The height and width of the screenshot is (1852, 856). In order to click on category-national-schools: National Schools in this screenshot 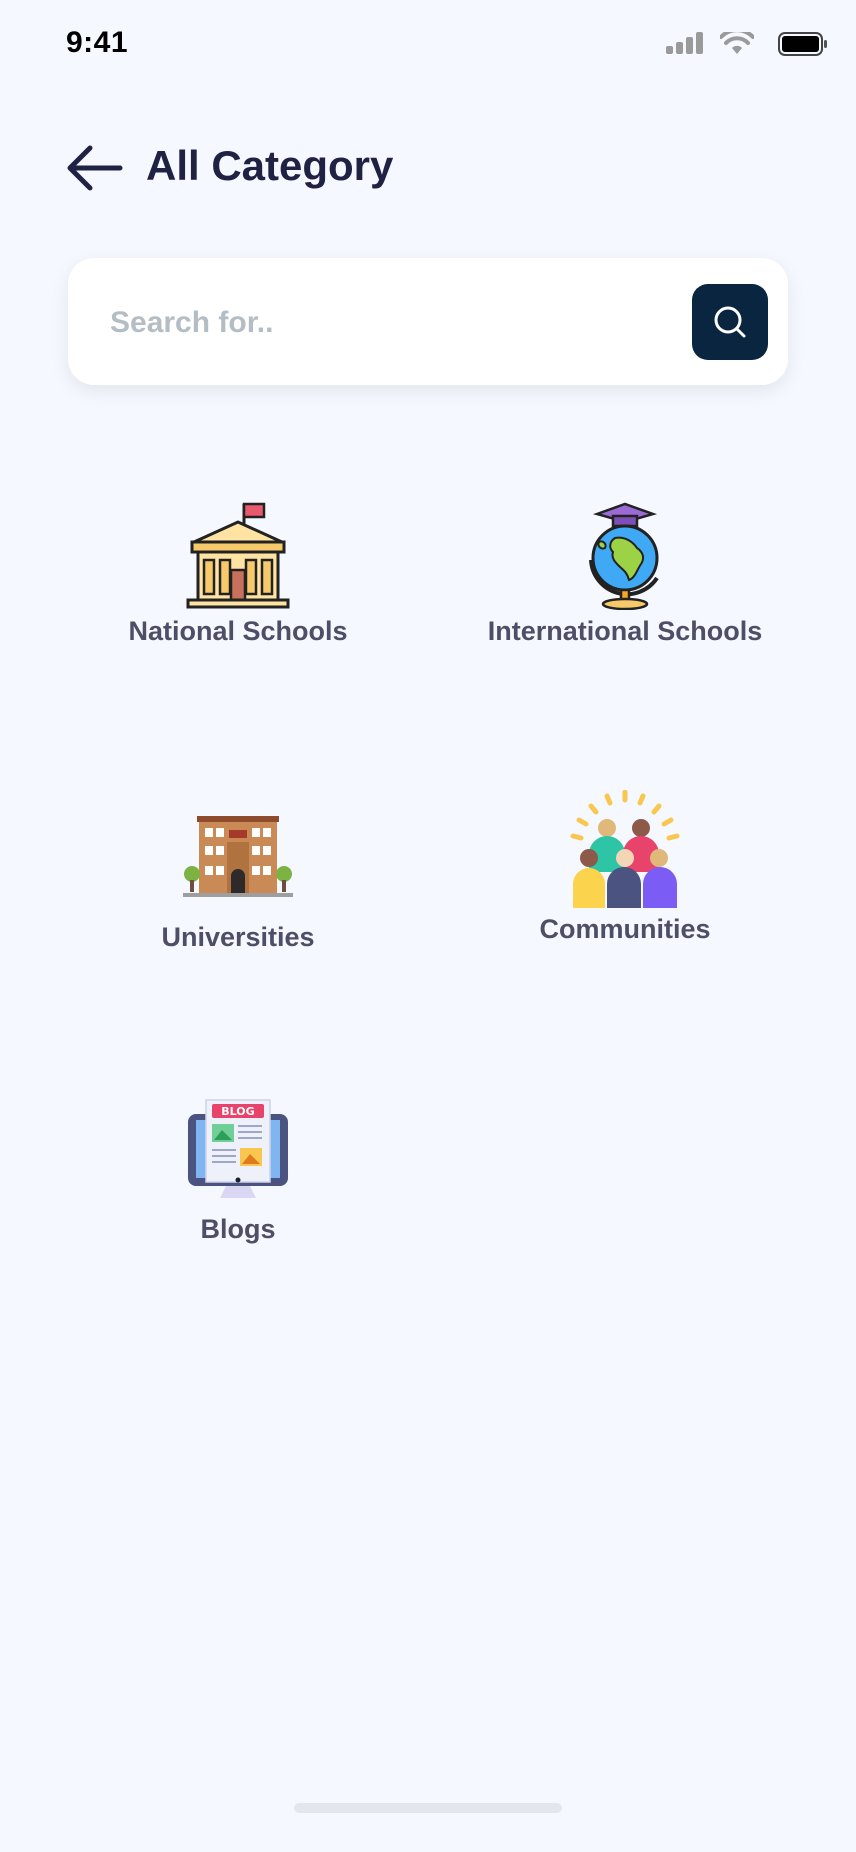, I will do `click(238, 573)`.